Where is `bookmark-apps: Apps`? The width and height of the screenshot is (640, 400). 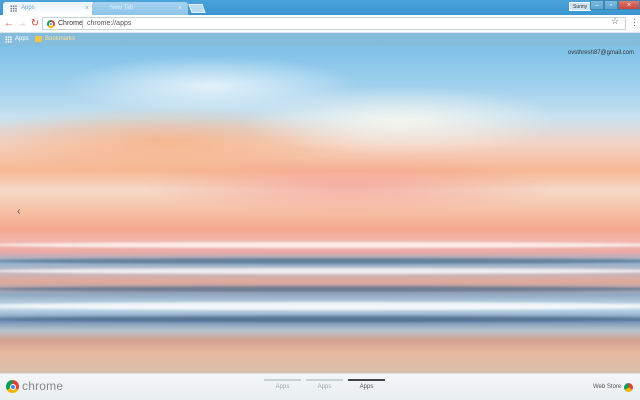
bookmark-apps: Apps is located at coordinates (17, 39).